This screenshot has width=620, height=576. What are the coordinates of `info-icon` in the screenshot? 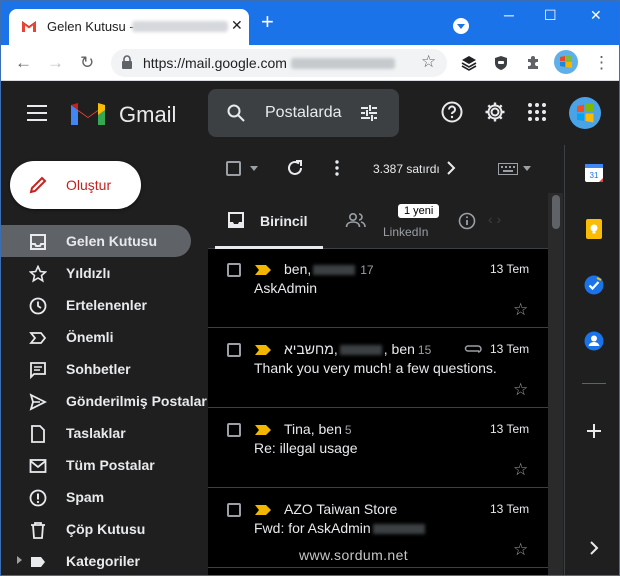 It's located at (467, 221).